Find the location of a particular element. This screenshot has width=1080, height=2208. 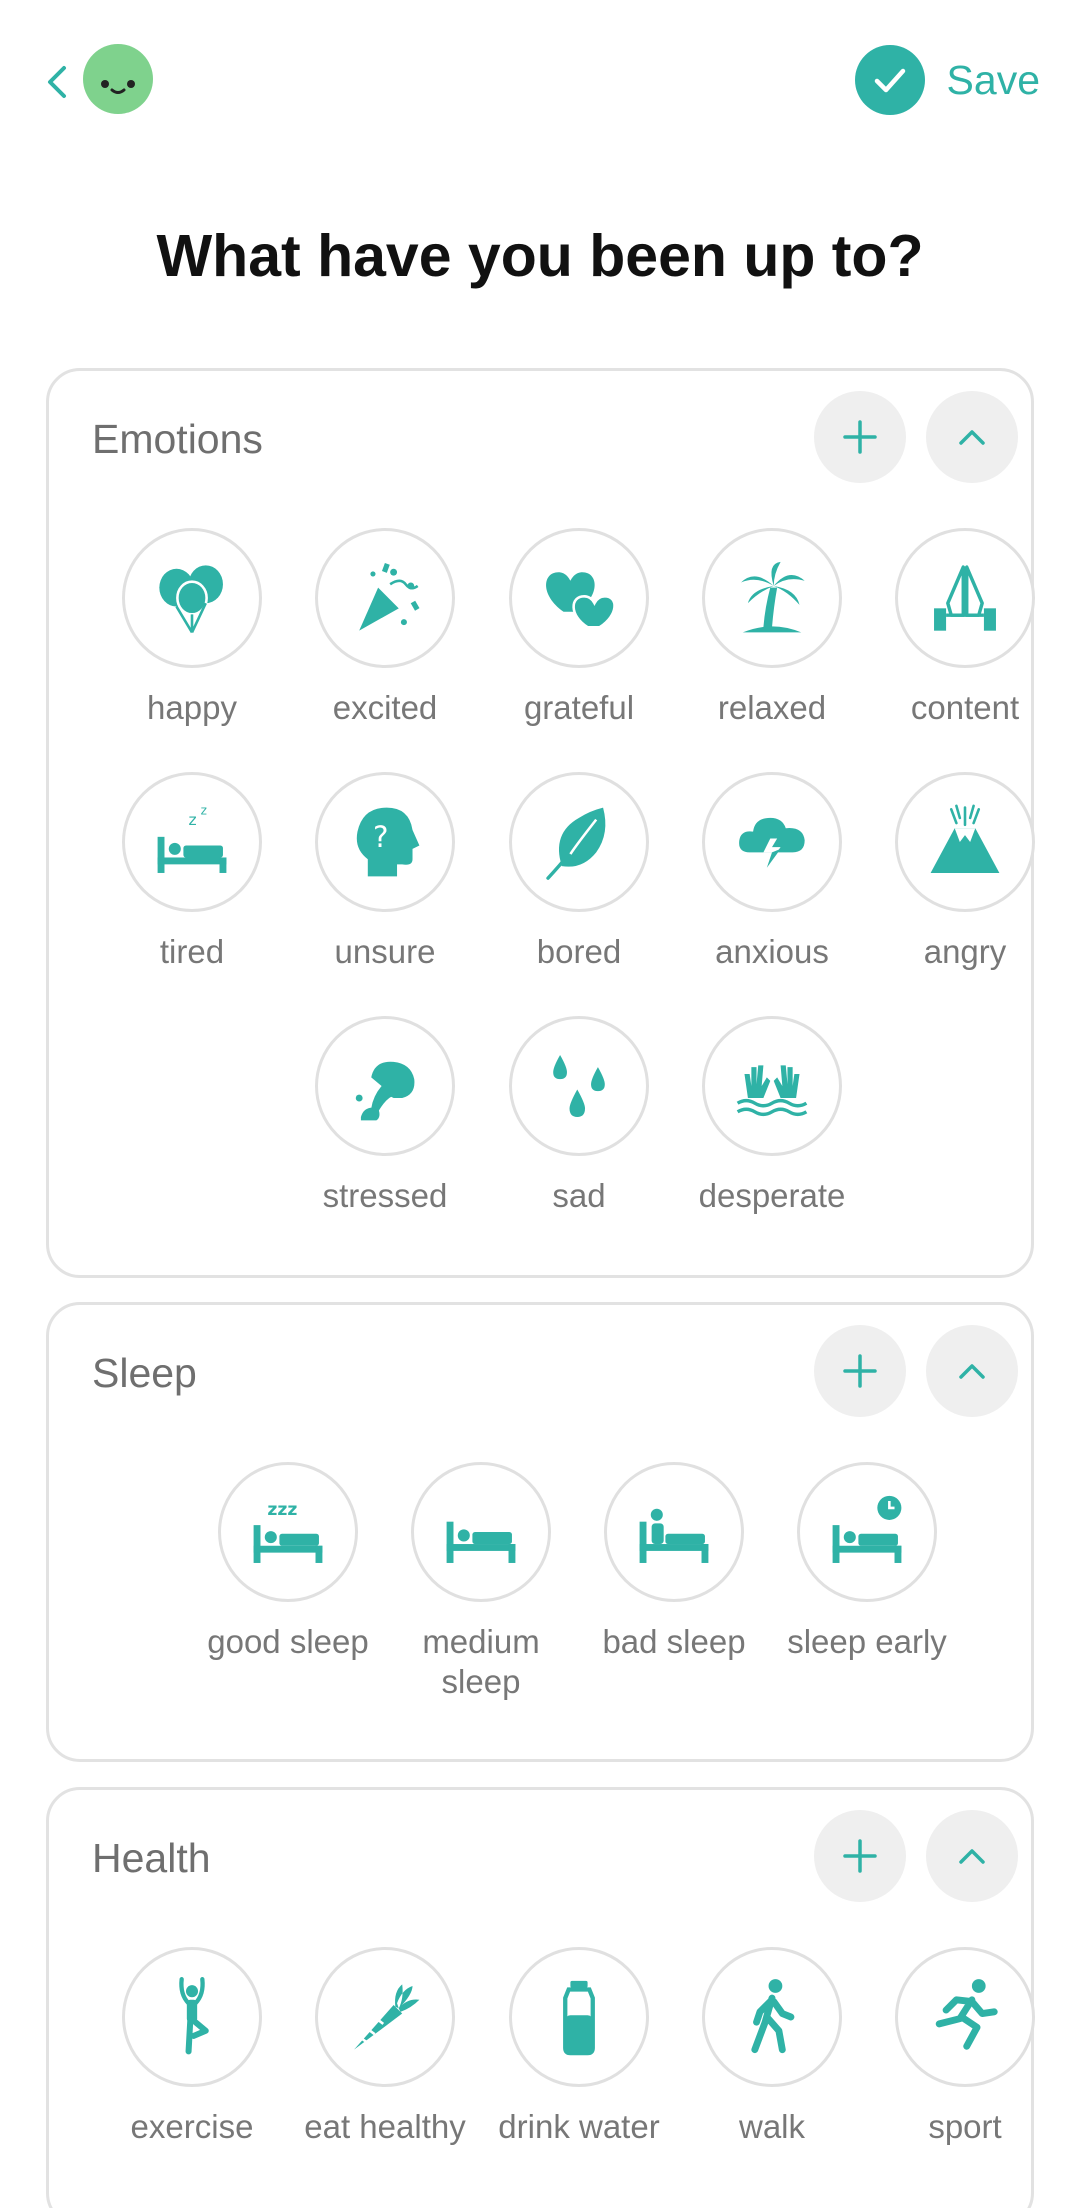

health-drink-water: drink water is located at coordinates (579, 2047).